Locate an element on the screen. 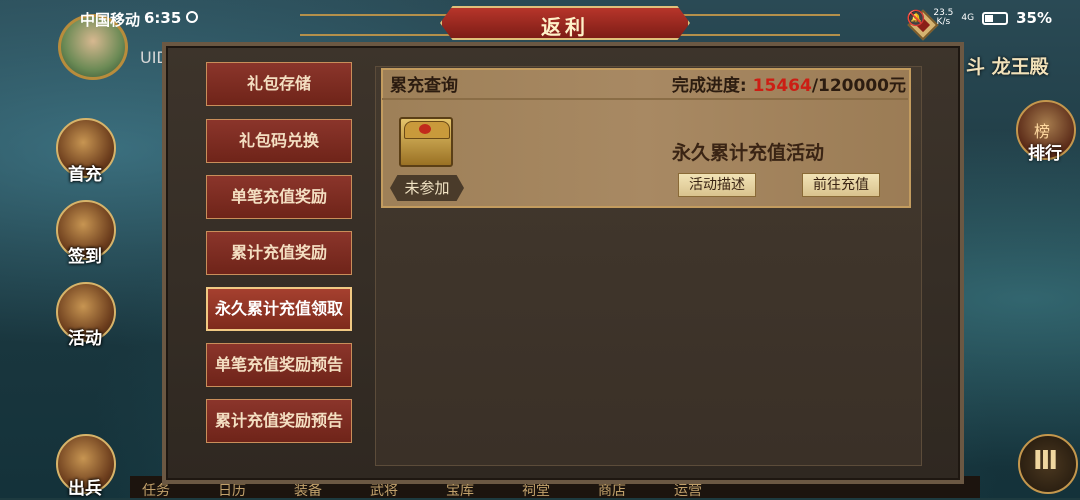 The width and height of the screenshot is (1080, 500). participation-status: 未参加 is located at coordinates (427, 188).